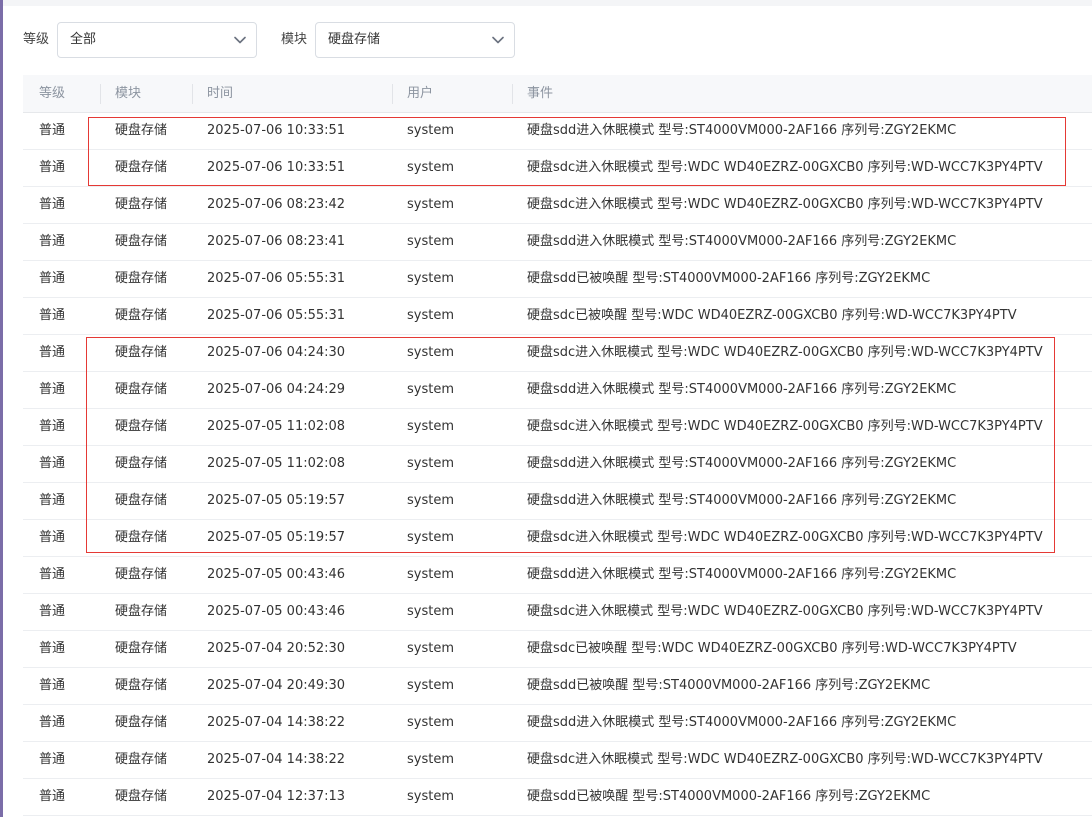  Describe the element at coordinates (276, 648) in the screenshot. I see `cell-time: 2025-07-04 20:52:30` at that location.